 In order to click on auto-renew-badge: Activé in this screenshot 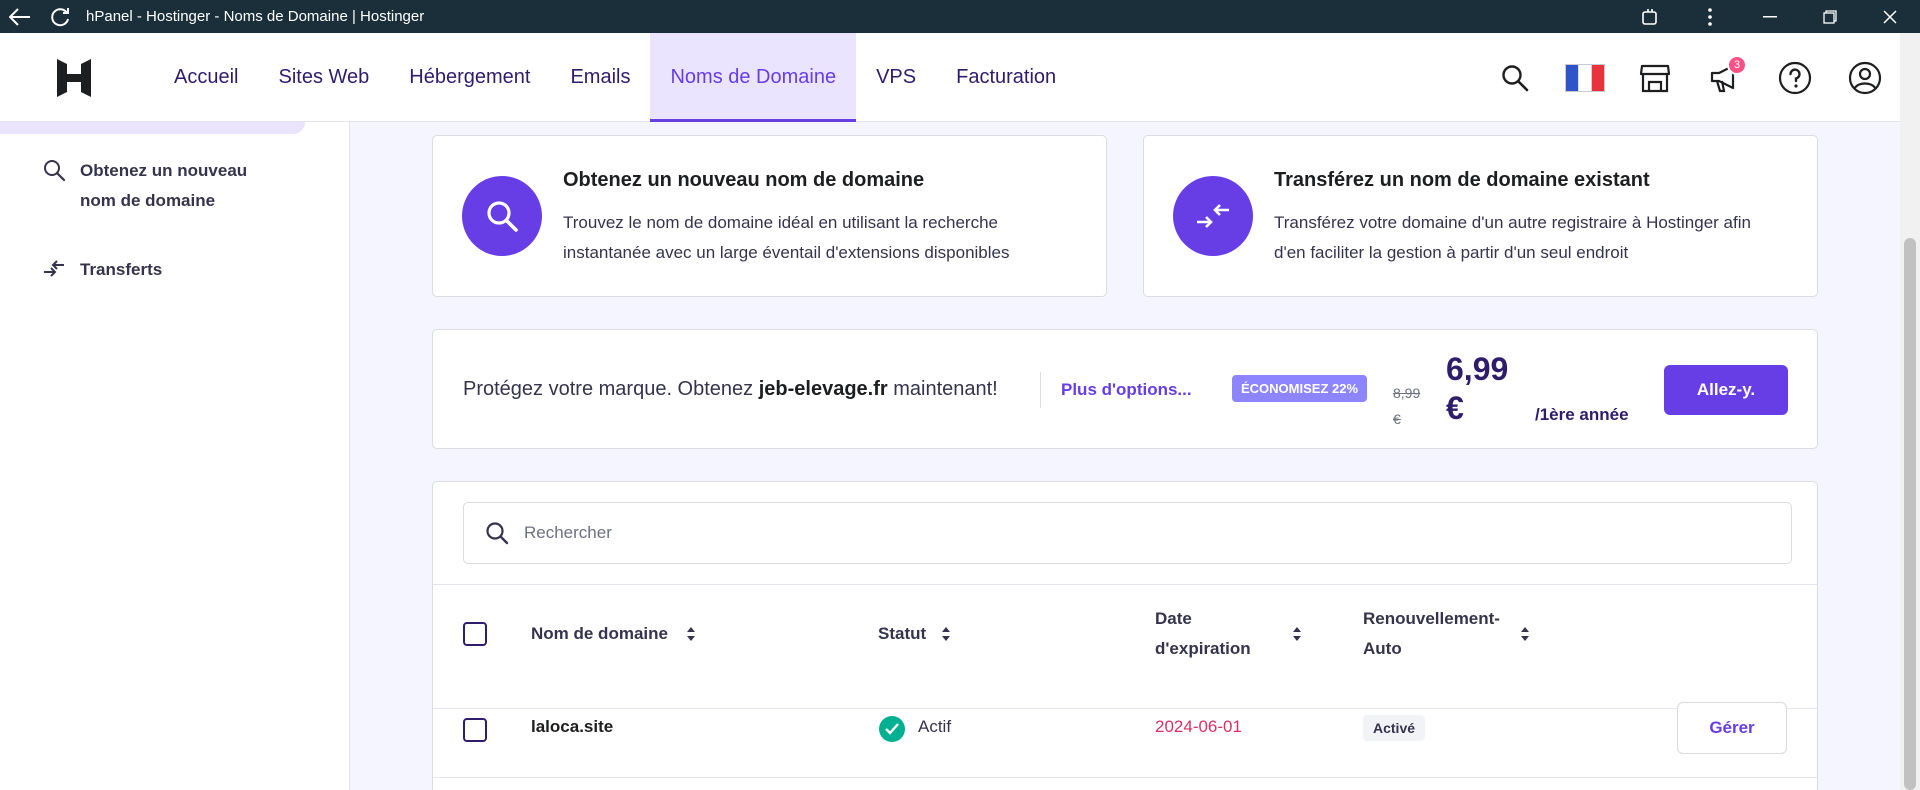, I will do `click(1394, 728)`.